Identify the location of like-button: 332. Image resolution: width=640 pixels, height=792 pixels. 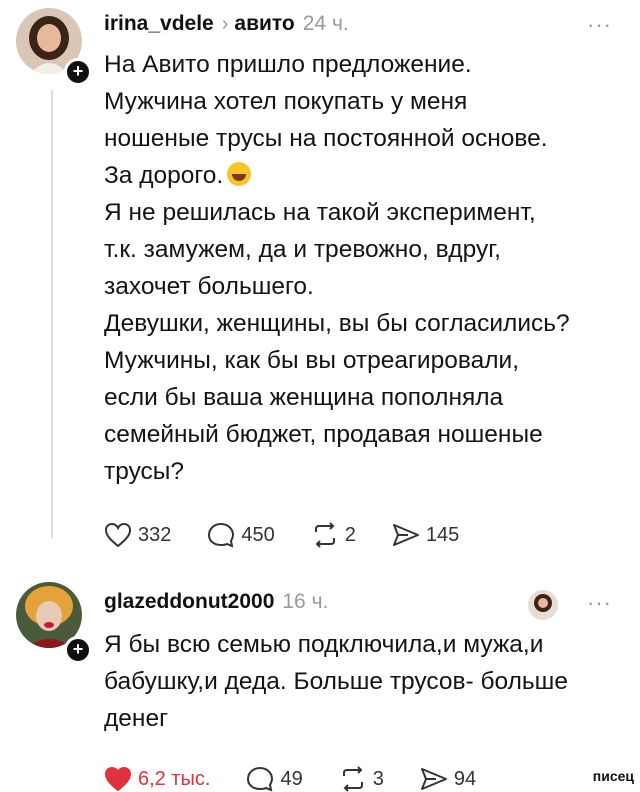
(137, 535).